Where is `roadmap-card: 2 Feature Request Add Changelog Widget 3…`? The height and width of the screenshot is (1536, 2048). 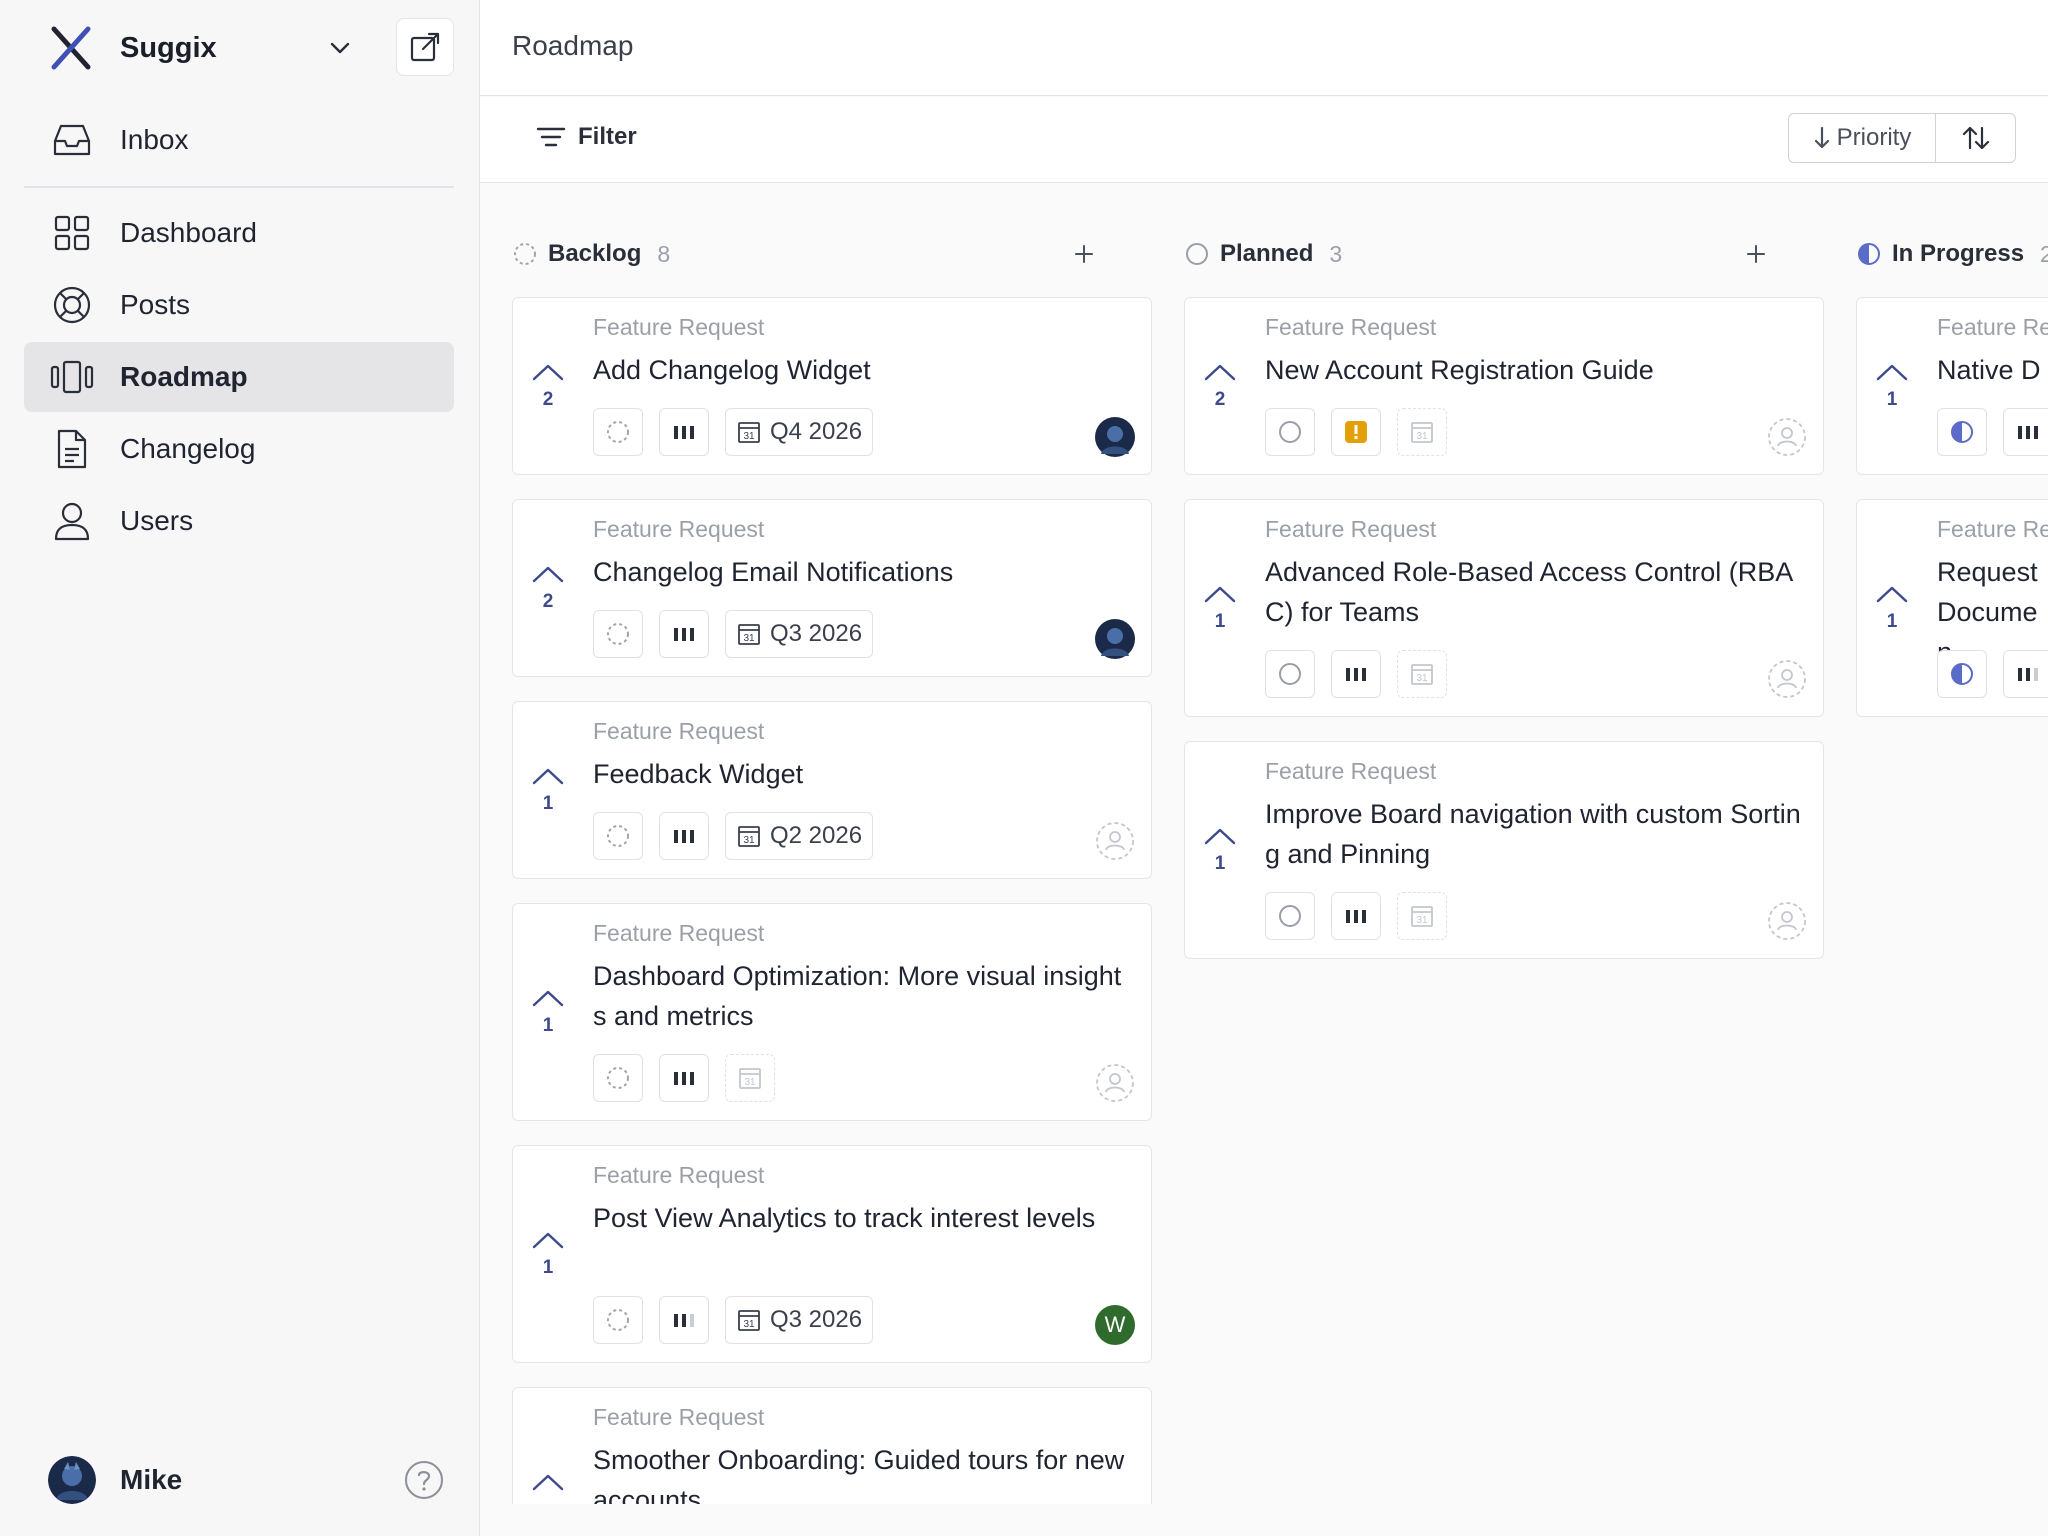 roadmap-card: 2 Feature Request Add Changelog Widget 3… is located at coordinates (832, 386).